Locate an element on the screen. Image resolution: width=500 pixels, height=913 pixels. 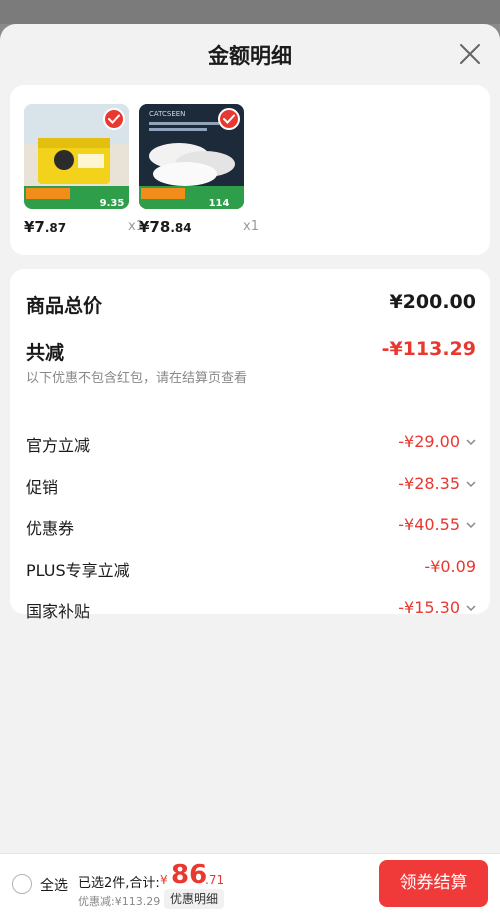
discount-label: PLUS专享立减 is located at coordinates (78, 570).